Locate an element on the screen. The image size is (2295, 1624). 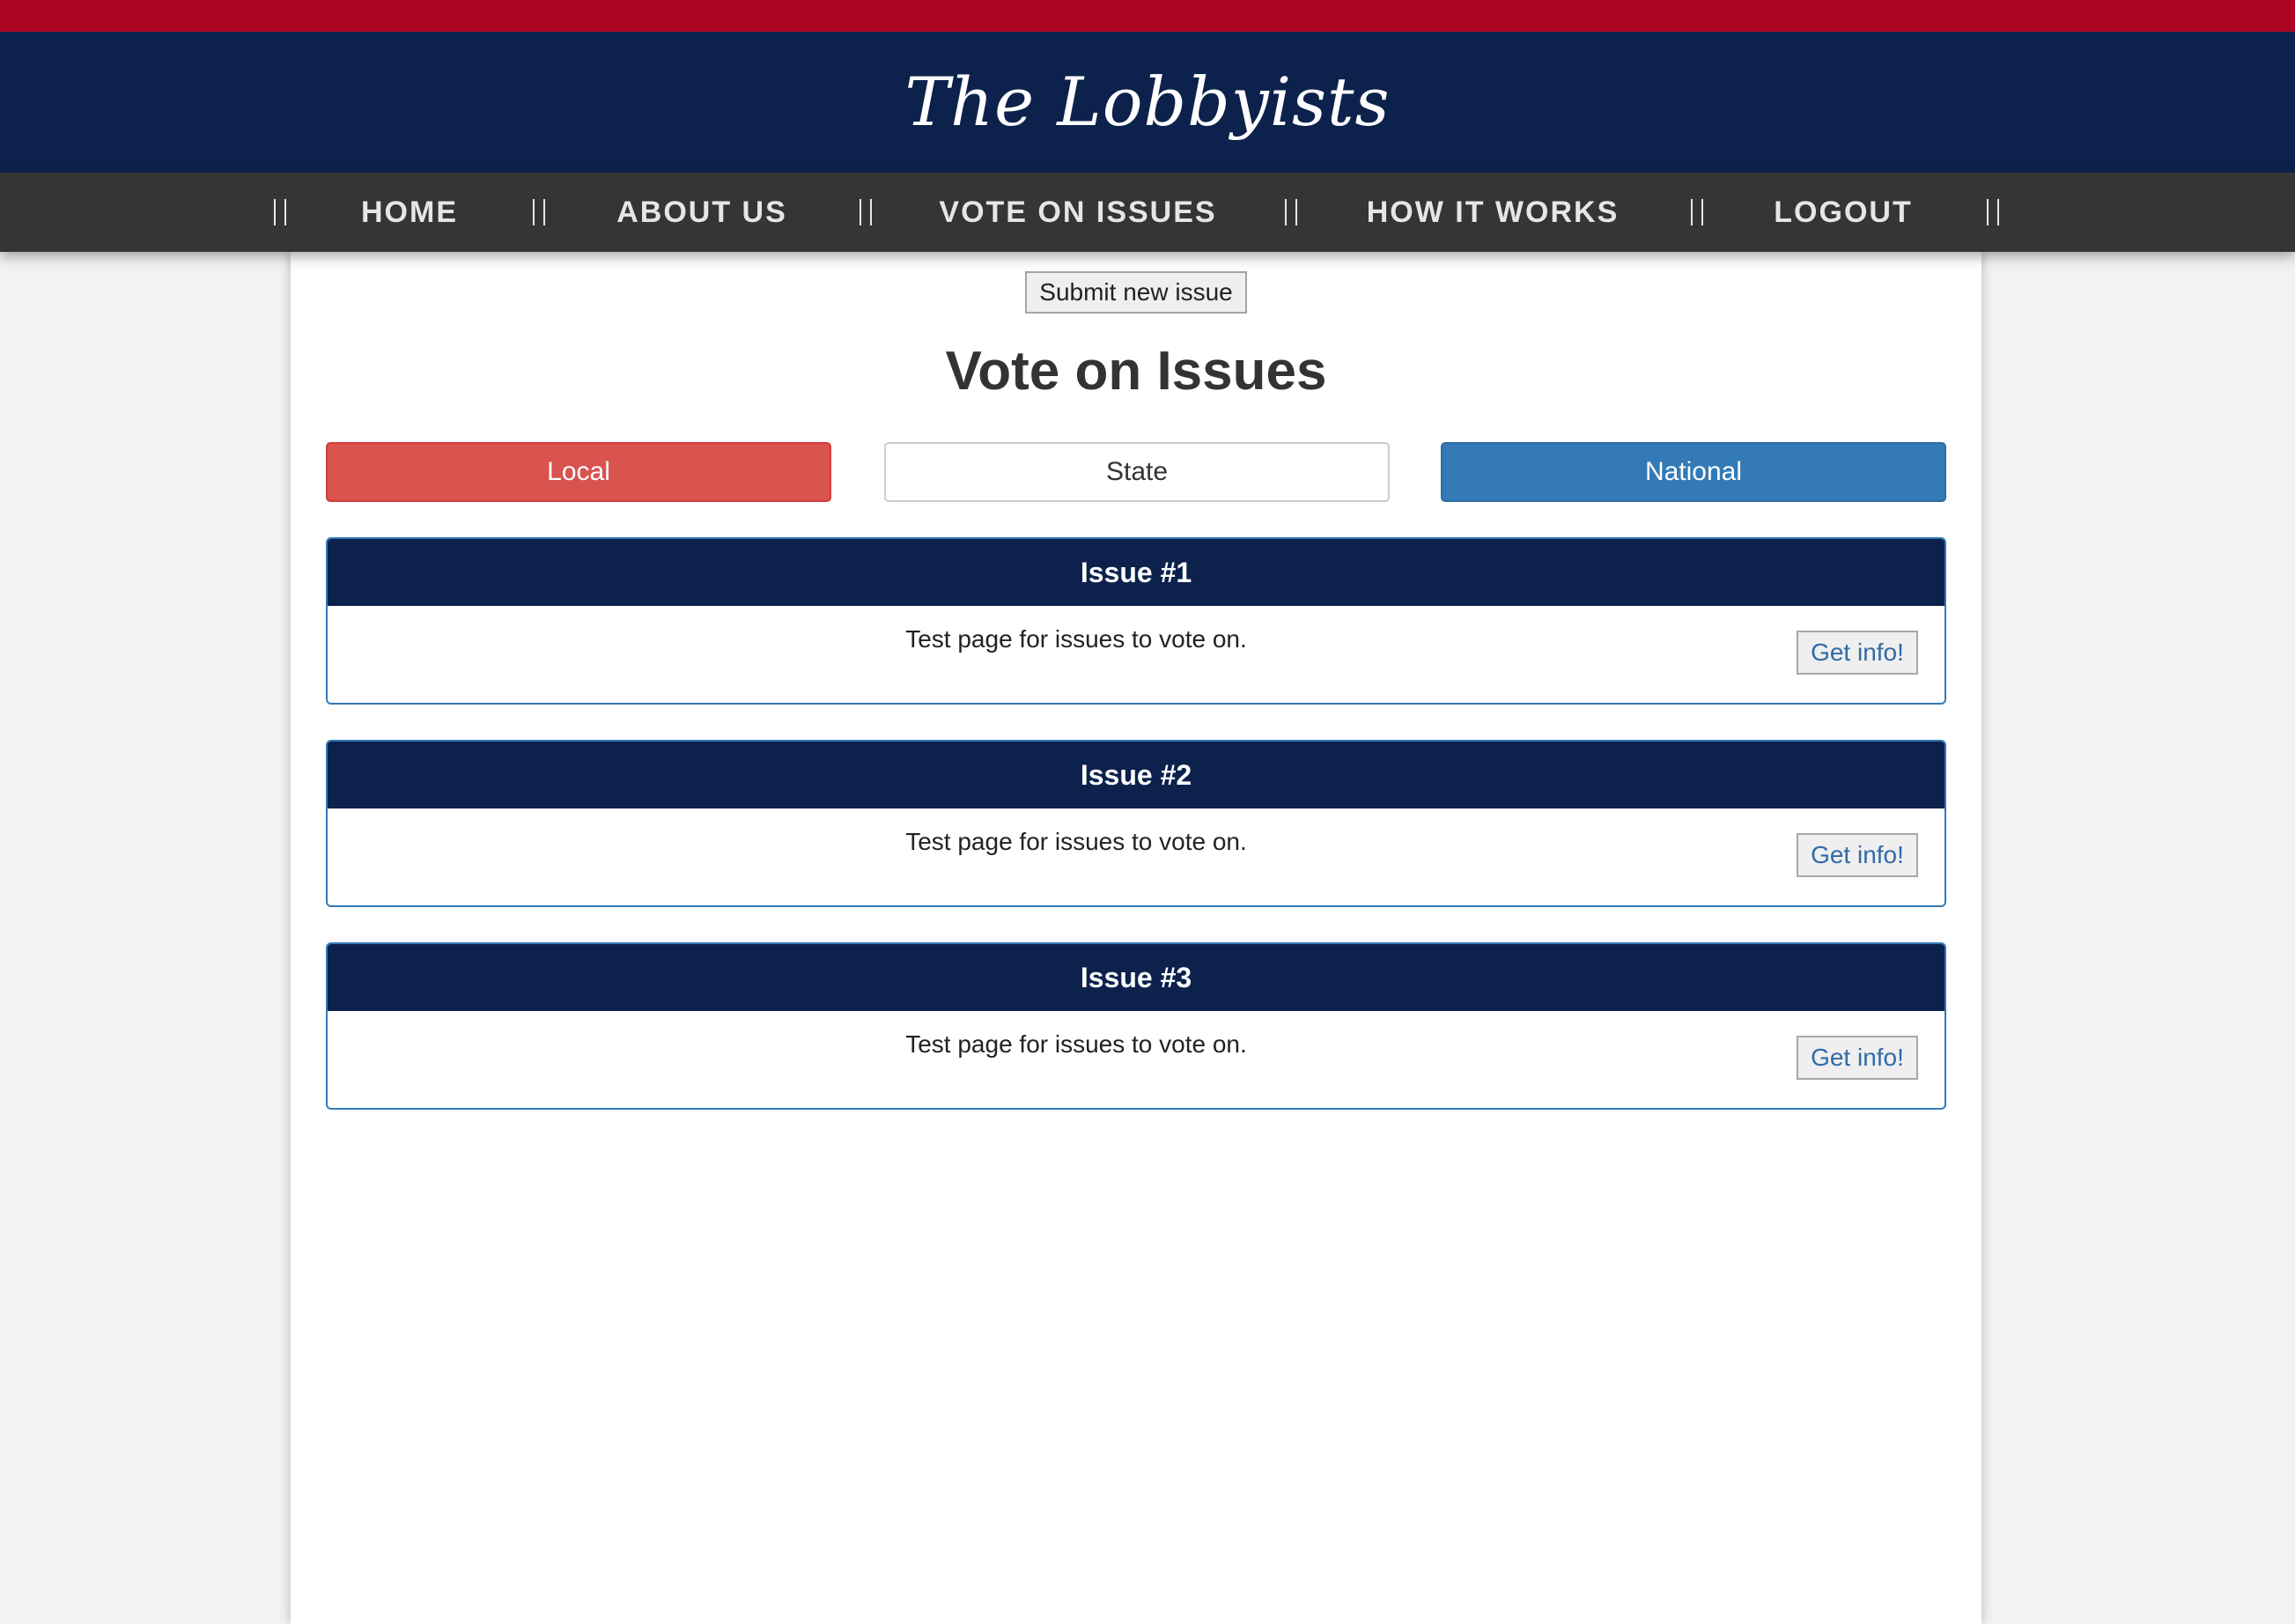
issue-title: Issue #2 is located at coordinates (1136, 775).